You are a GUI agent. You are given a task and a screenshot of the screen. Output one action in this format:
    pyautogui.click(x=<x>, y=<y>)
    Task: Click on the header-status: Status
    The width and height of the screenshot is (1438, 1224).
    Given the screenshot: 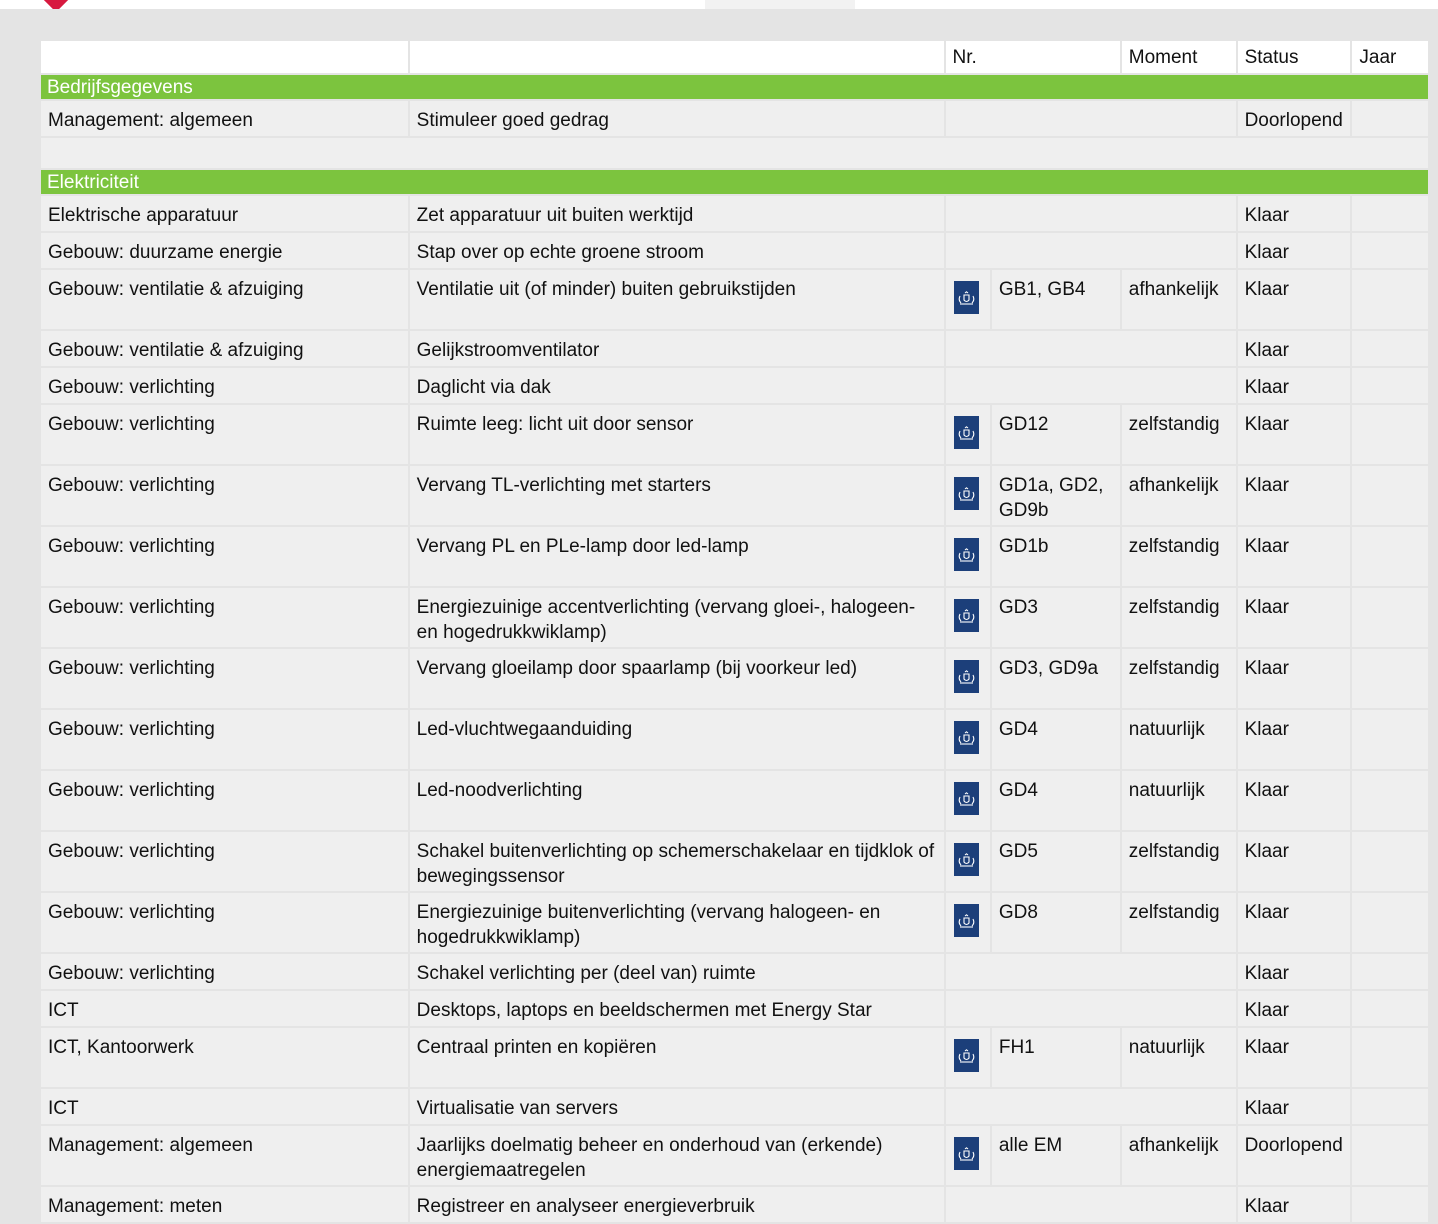 What is the action you would take?
    pyautogui.click(x=1294, y=57)
    